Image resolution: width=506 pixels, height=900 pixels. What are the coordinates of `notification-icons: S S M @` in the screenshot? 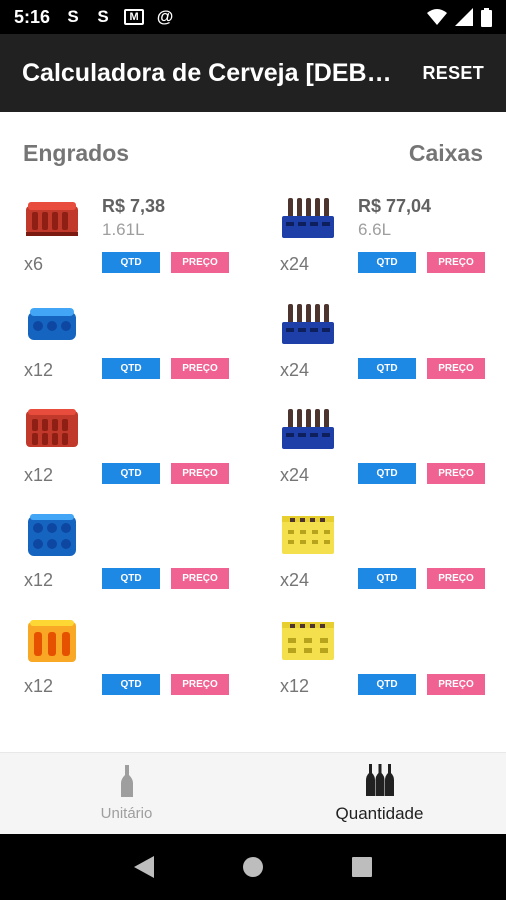 It's located at (119, 17).